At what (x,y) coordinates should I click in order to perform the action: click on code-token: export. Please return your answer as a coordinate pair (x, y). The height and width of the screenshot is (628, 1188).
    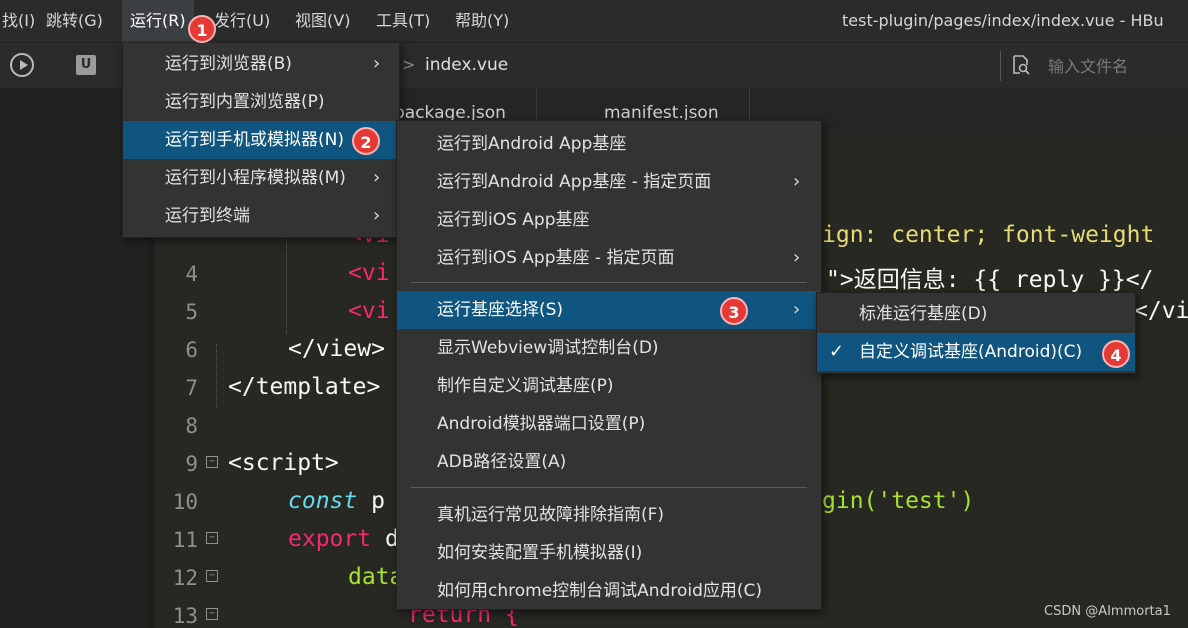
    Looking at the image, I should click on (330, 539).